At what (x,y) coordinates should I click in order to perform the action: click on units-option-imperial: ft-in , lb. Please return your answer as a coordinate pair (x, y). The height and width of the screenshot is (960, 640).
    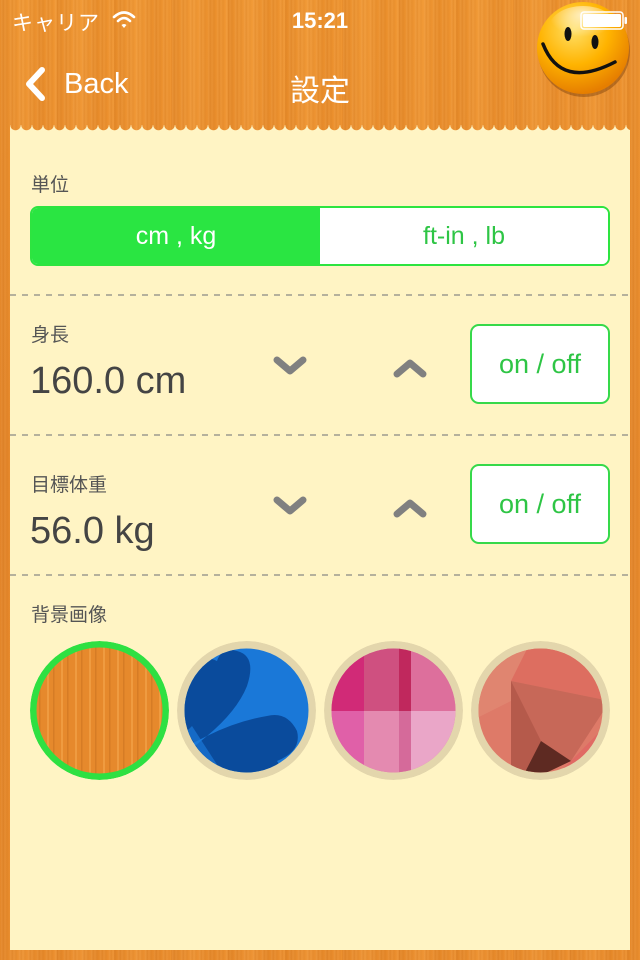
    Looking at the image, I should click on (464, 236).